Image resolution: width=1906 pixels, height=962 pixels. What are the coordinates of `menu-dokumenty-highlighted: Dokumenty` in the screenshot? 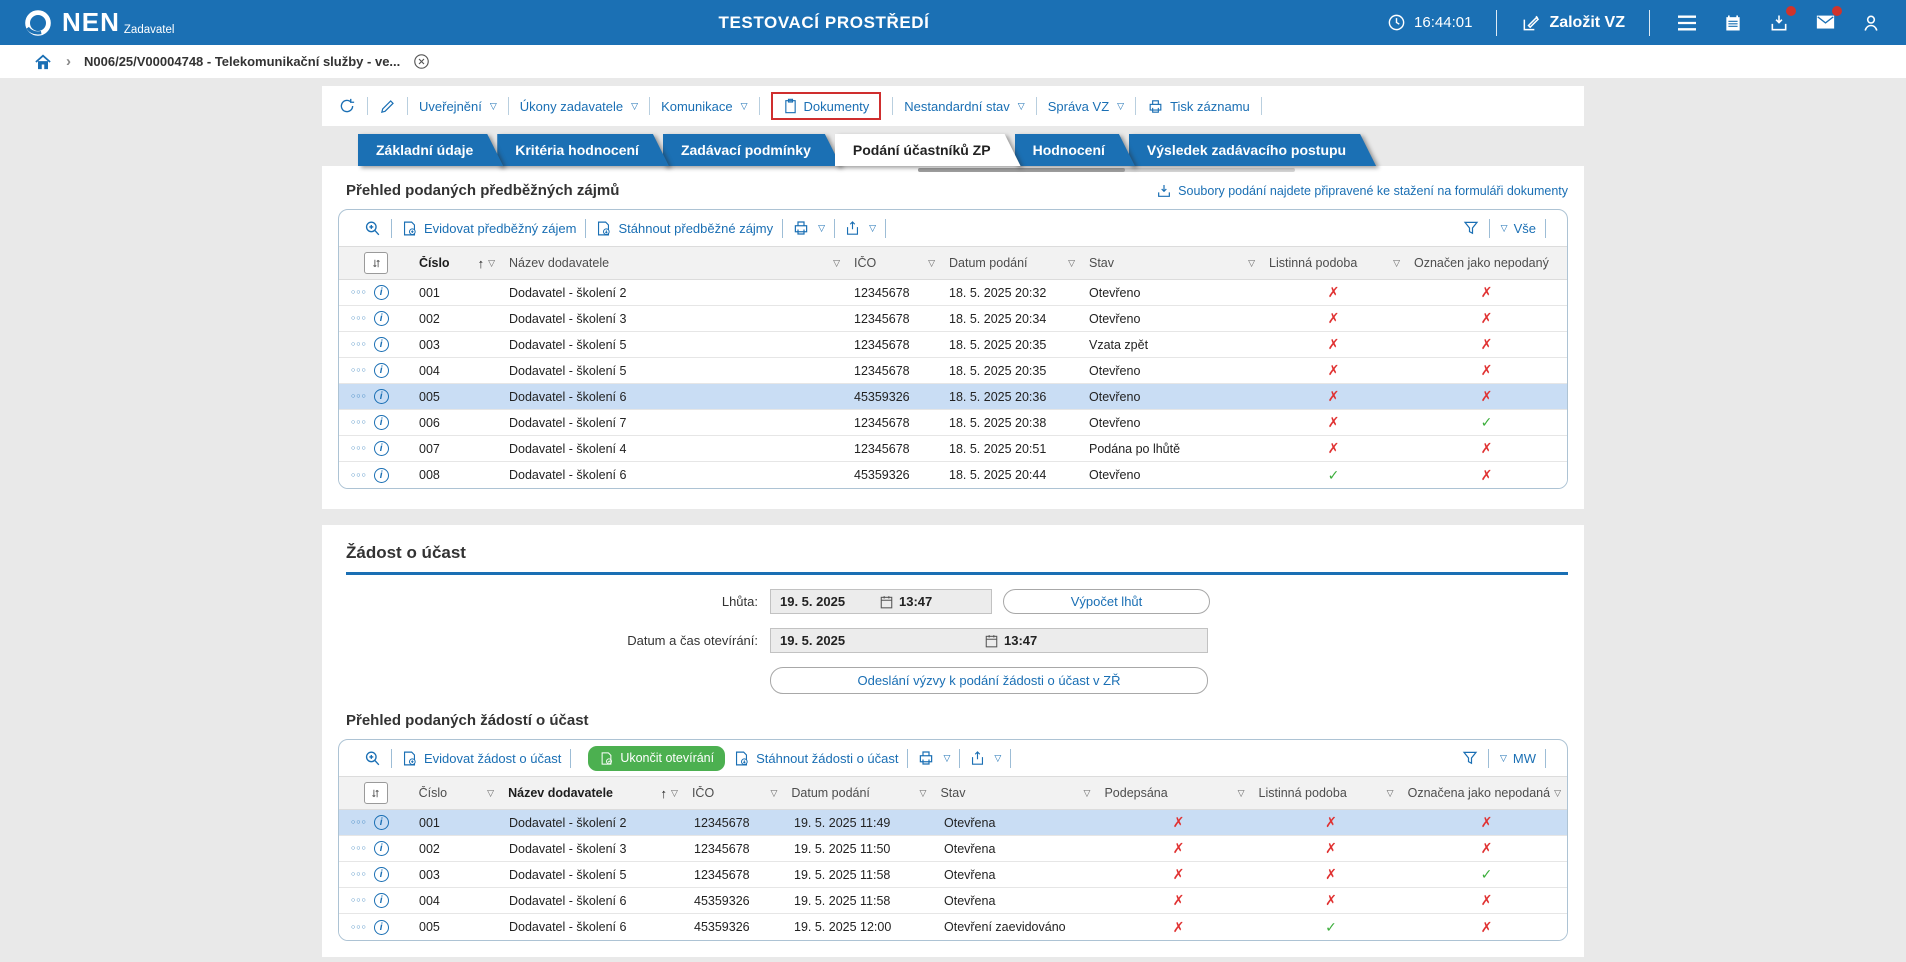 It's located at (826, 106).